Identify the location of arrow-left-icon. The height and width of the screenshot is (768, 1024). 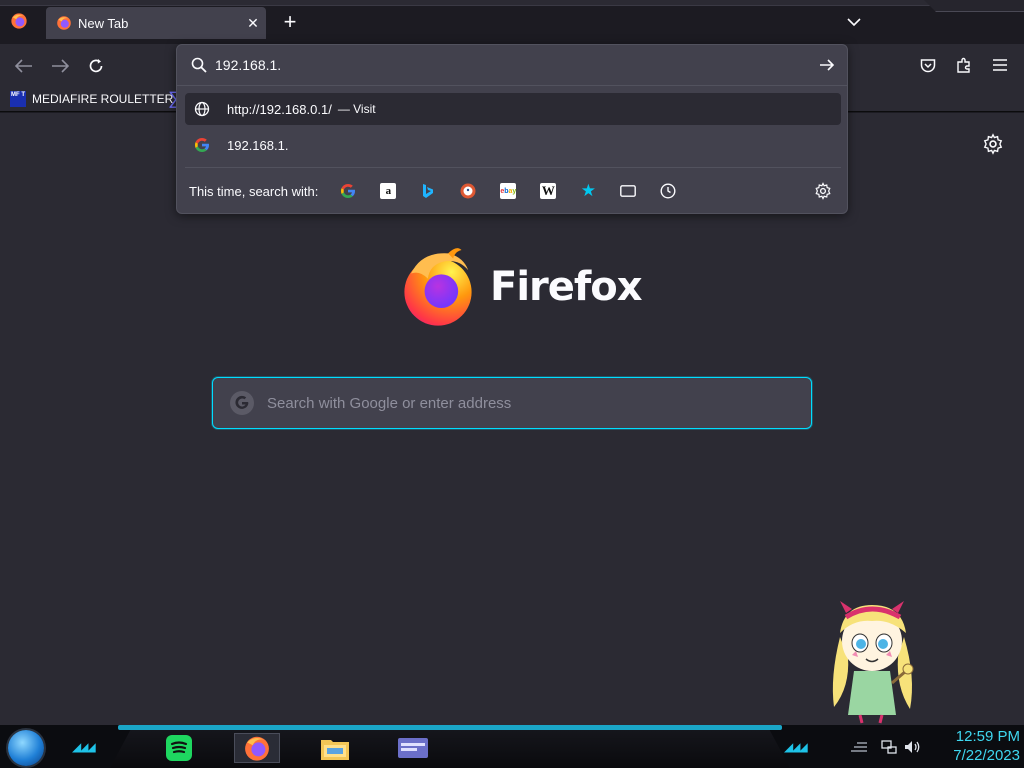
(23, 66).